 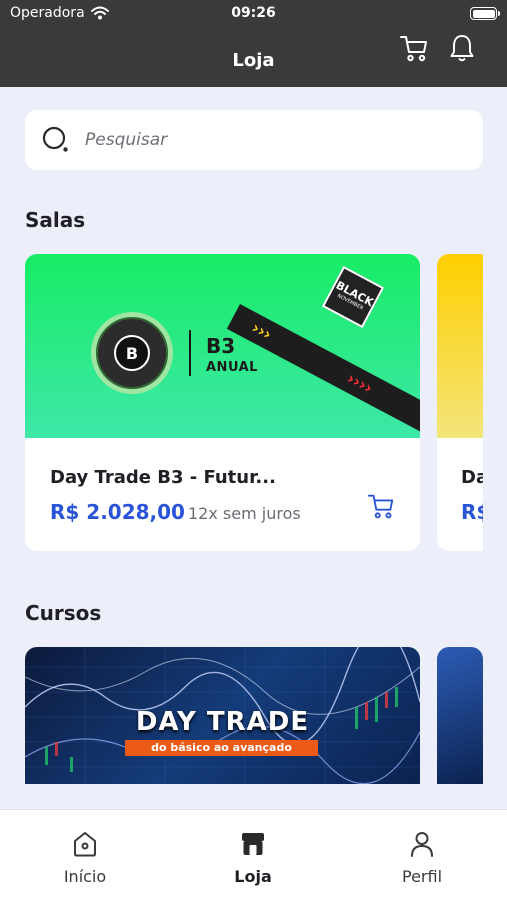 What do you see at coordinates (232, 367) in the screenshot?
I see `banner-subtitle: ANUAL` at bounding box center [232, 367].